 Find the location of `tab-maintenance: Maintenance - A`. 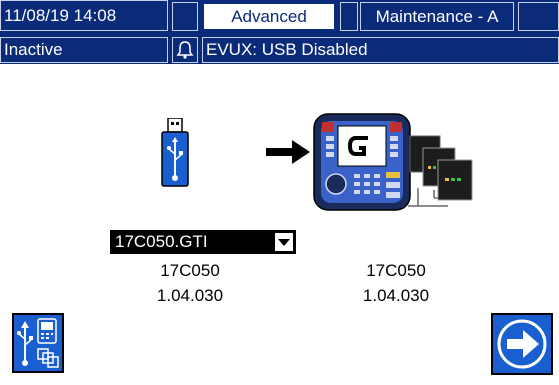

tab-maintenance: Maintenance - A is located at coordinates (437, 16).